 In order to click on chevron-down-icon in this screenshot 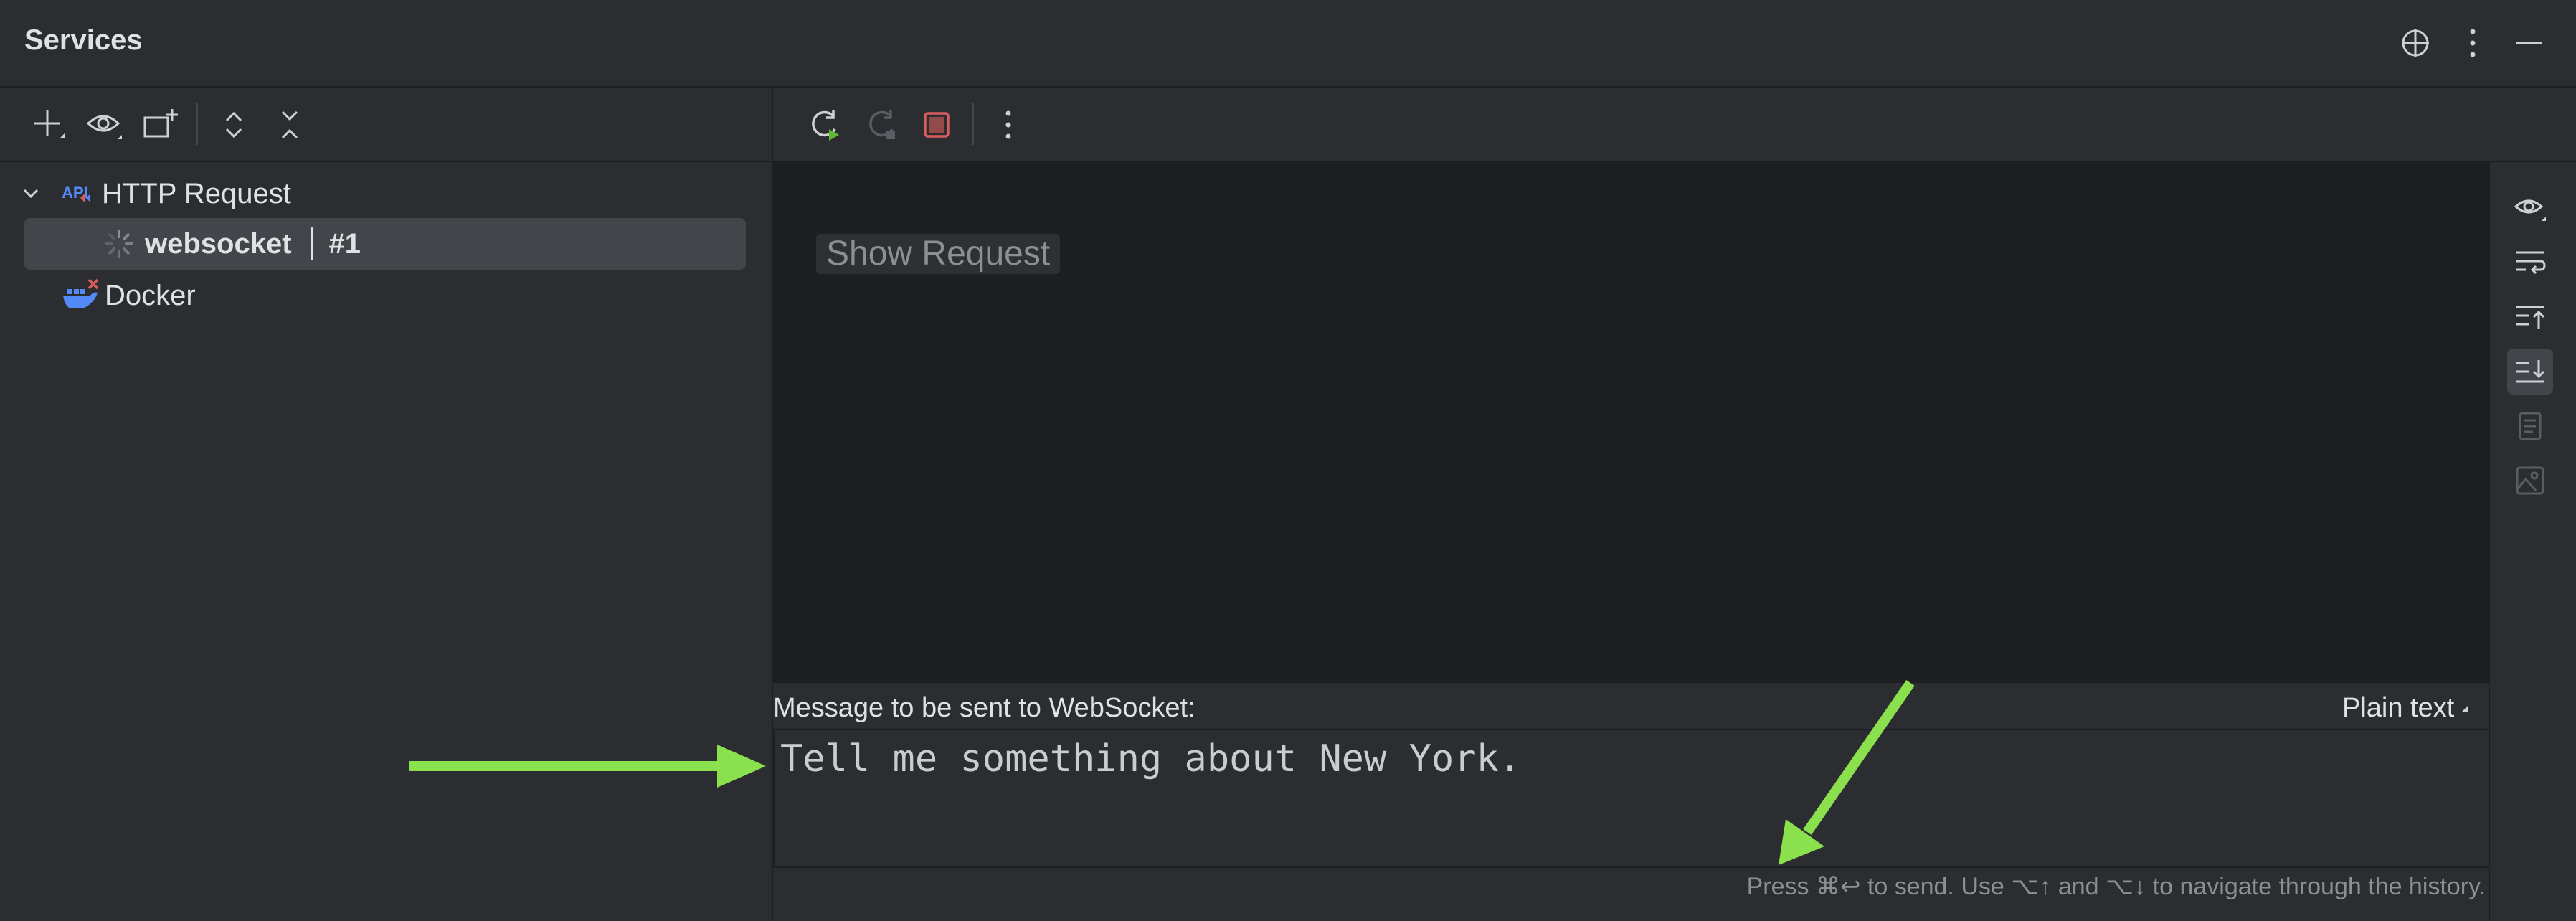, I will do `click(32, 194)`.